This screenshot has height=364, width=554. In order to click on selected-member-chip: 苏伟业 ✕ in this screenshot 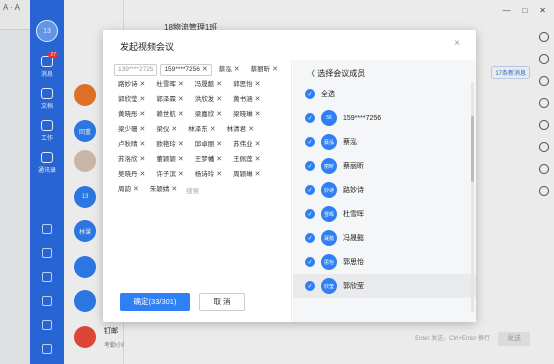, I will do `click(246, 145)`.